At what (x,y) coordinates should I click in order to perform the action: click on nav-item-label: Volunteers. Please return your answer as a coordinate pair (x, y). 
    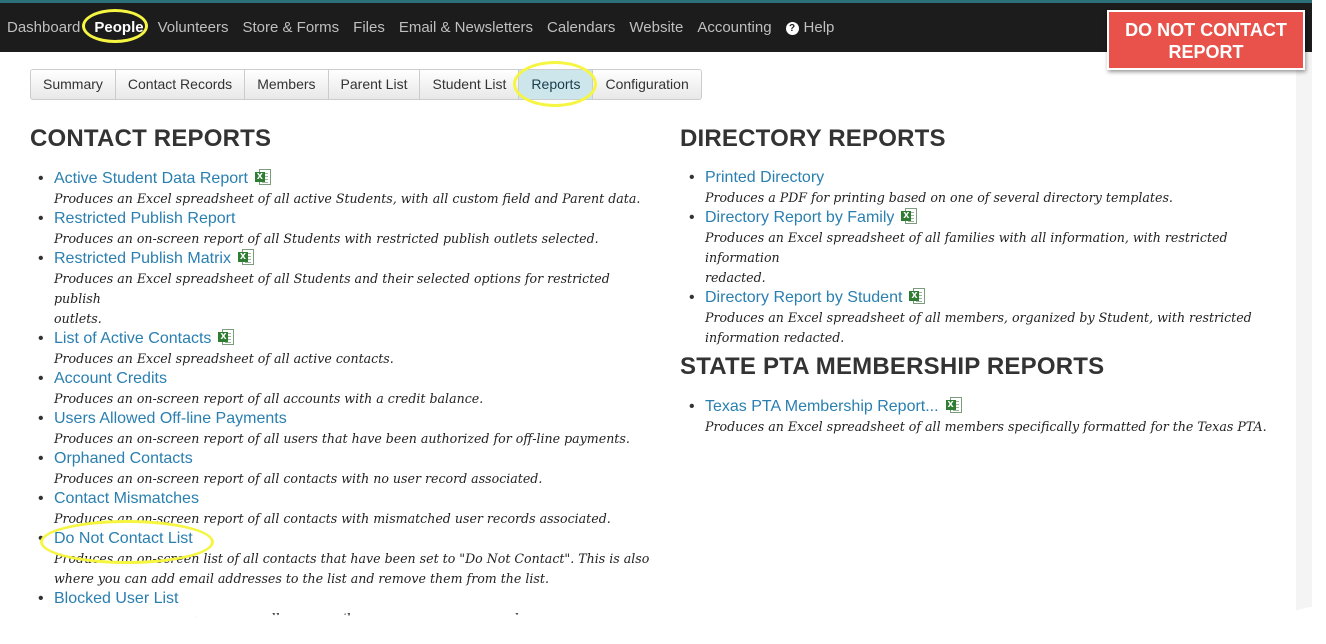
    Looking at the image, I should click on (193, 27).